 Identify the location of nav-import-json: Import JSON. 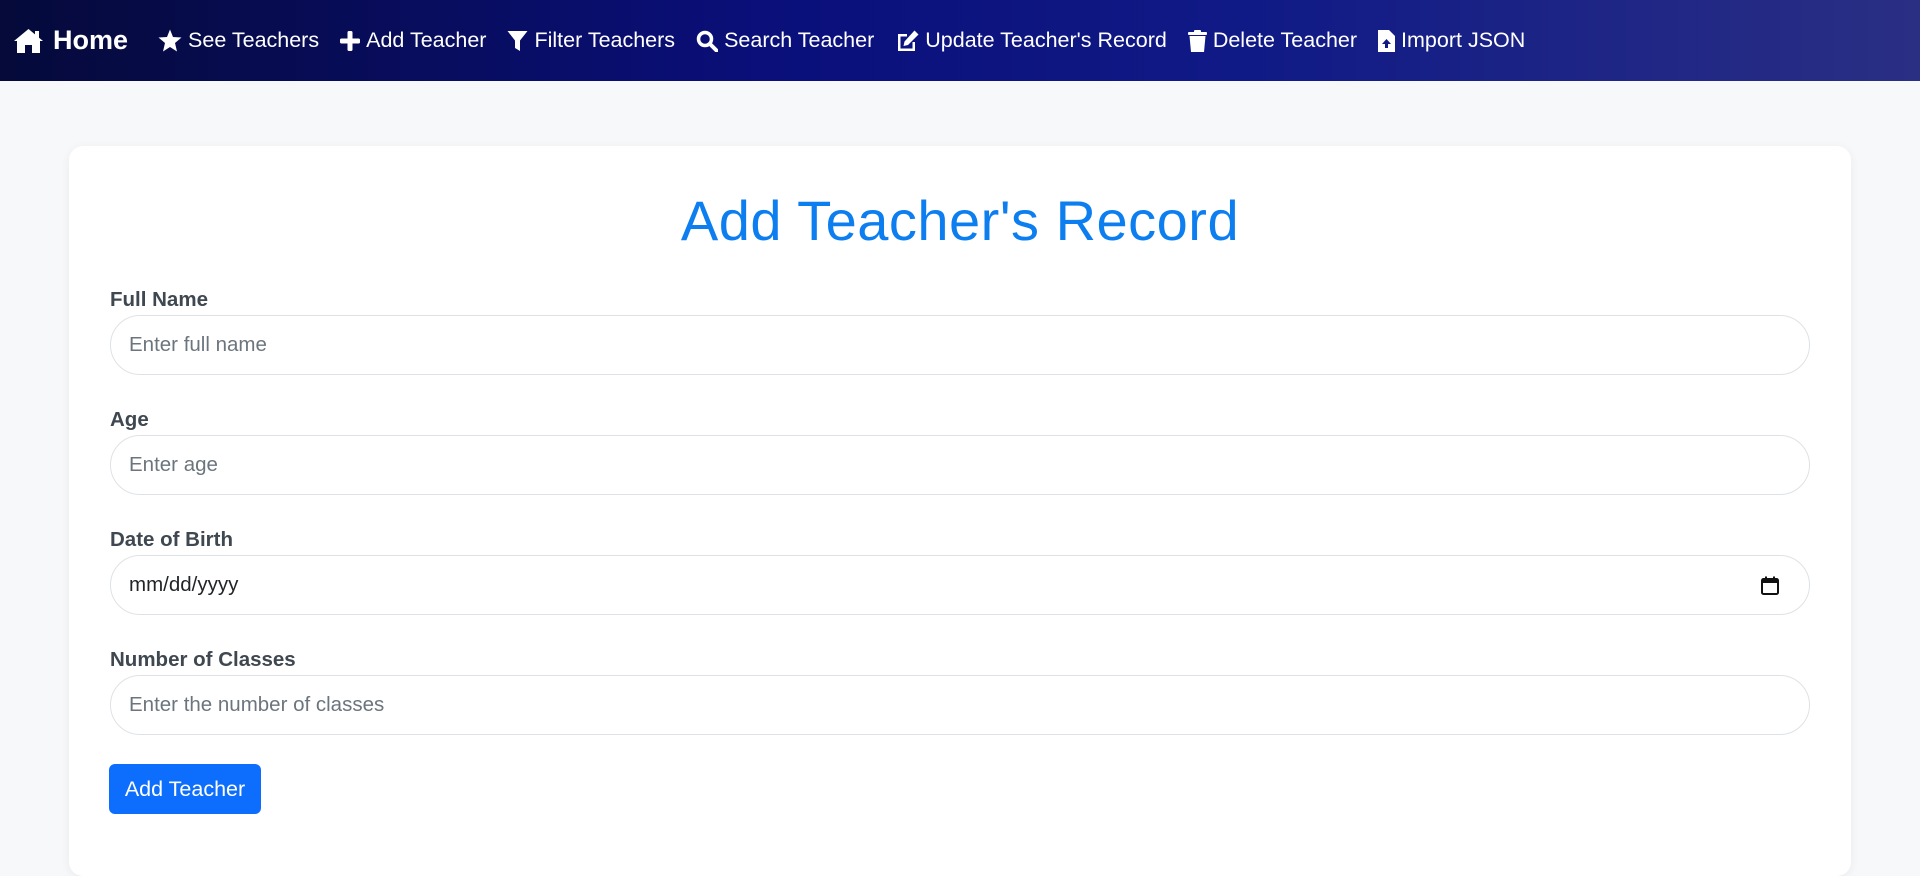
(1451, 40).